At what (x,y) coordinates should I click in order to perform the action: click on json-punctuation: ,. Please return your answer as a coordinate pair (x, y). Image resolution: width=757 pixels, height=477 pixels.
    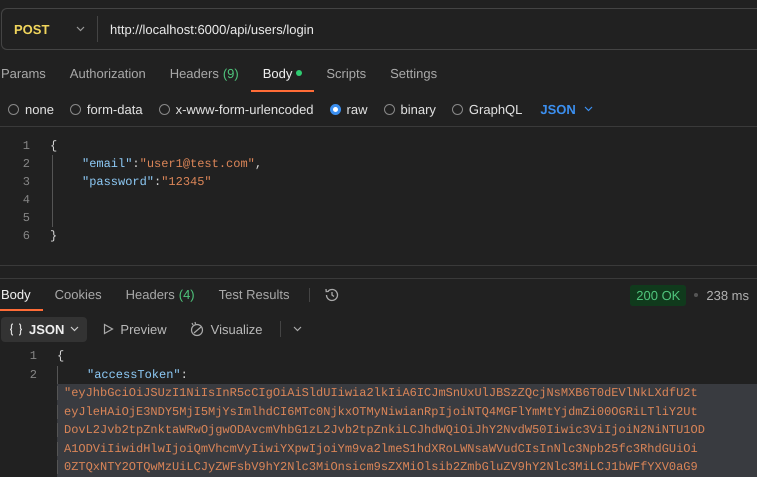
    Looking at the image, I should click on (258, 164).